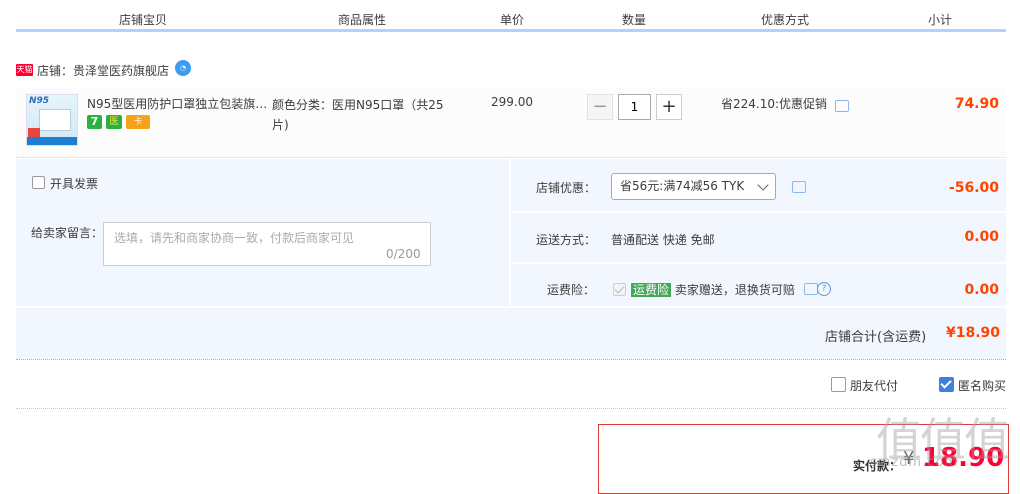  I want to click on decrease-quantity-button: −, so click(600, 107).